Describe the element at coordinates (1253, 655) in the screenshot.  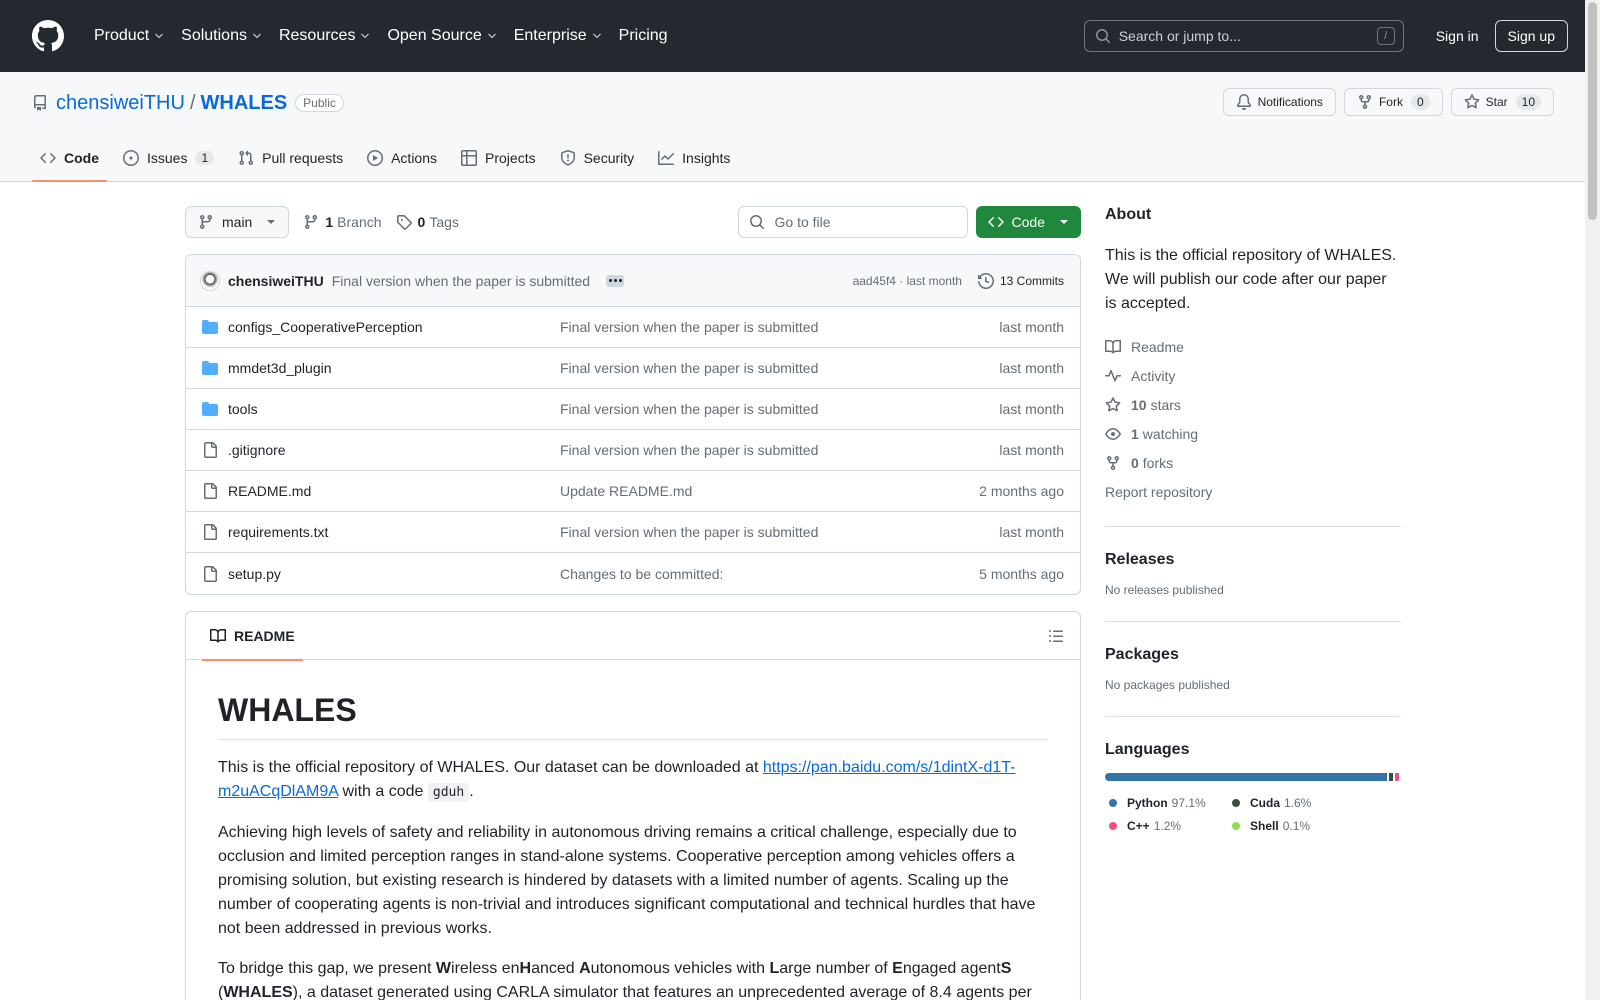
I see `packages-heading: Packages` at that location.